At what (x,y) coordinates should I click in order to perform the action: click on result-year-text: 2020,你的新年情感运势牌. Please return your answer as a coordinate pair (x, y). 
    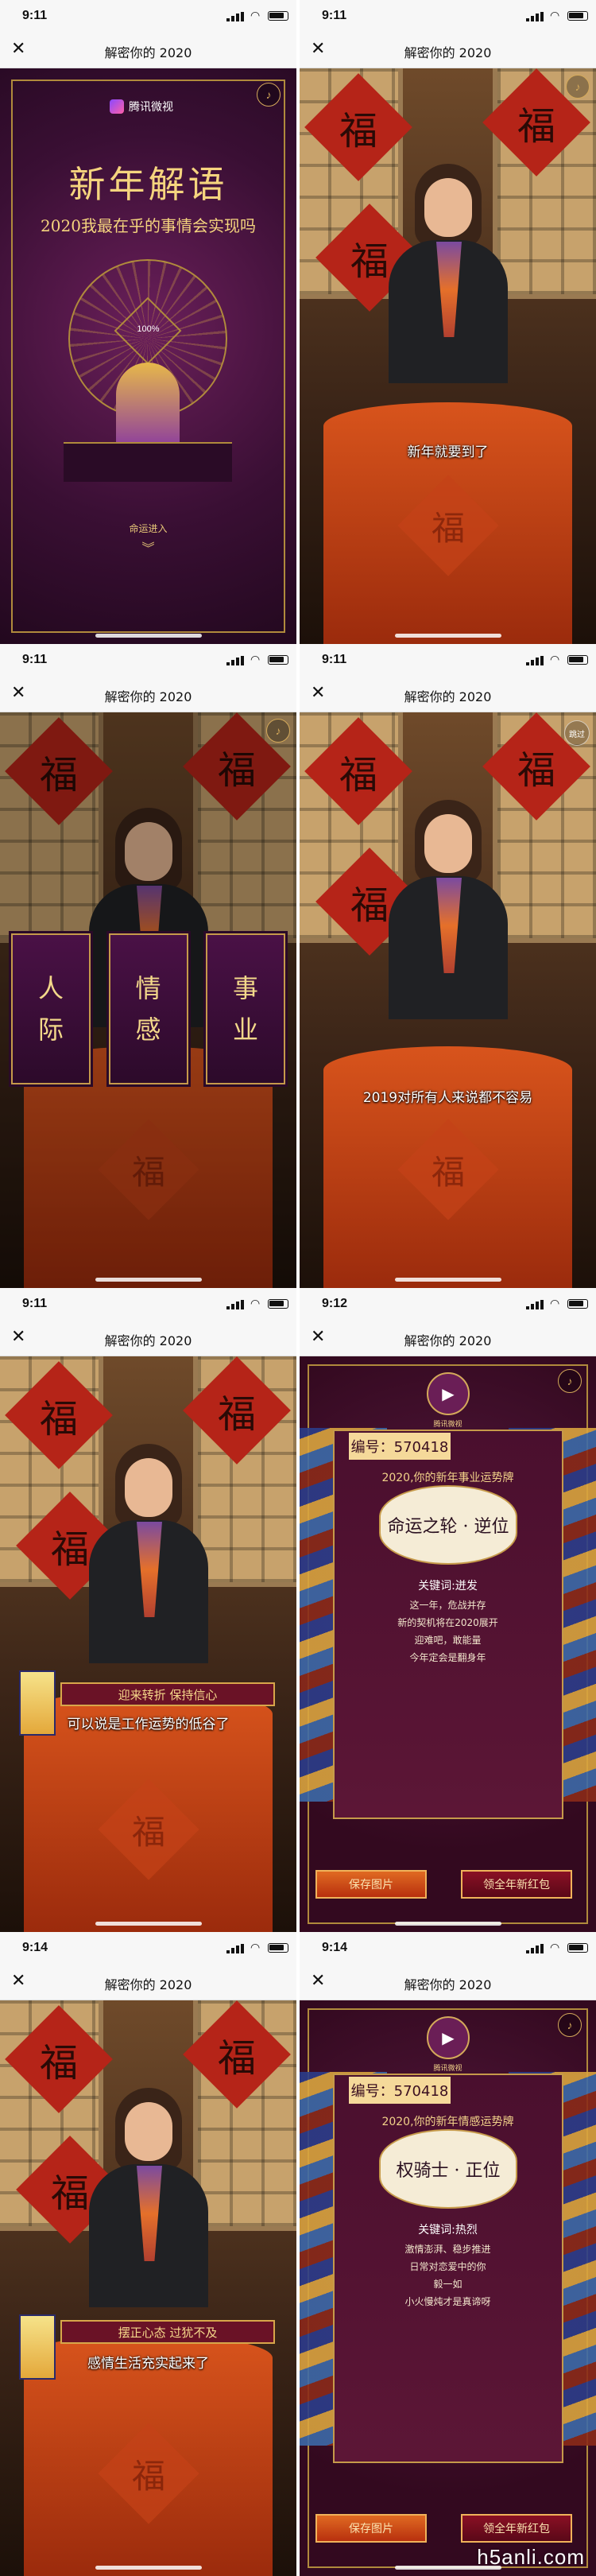
    Looking at the image, I should click on (447, 2122).